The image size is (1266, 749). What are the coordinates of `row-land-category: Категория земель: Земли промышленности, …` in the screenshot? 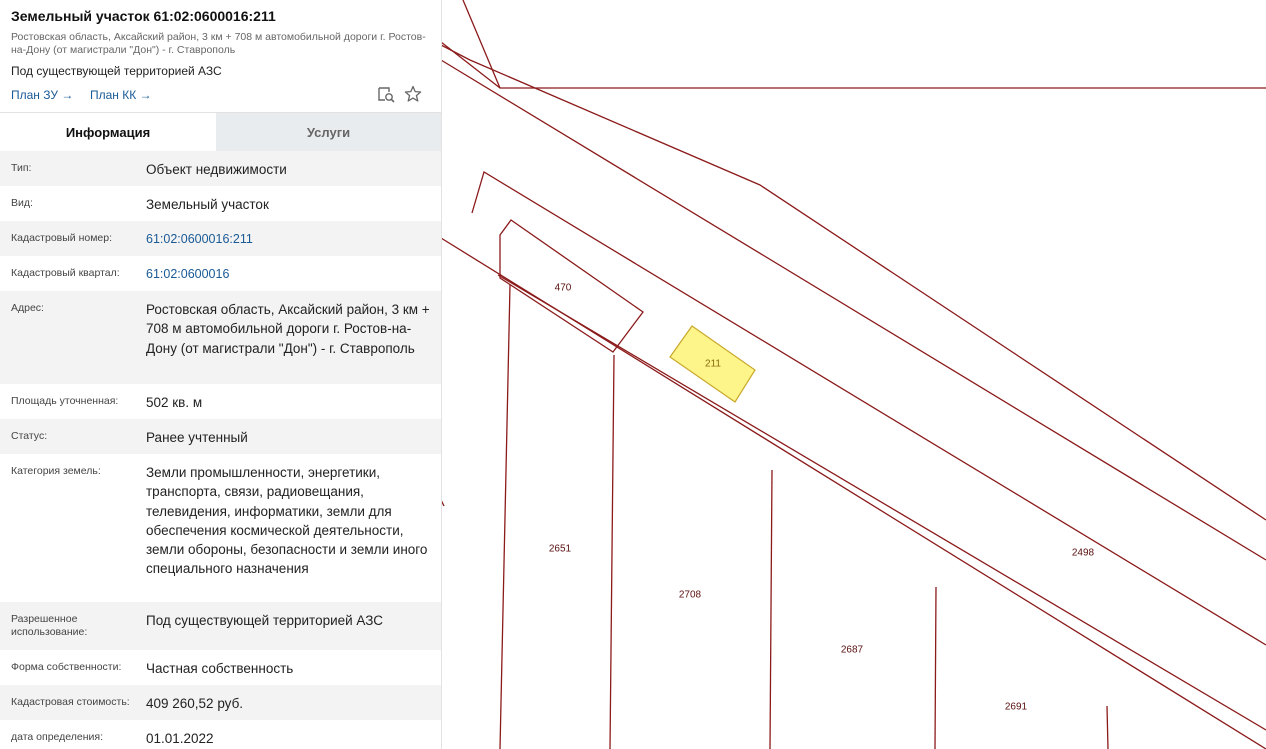 It's located at (220, 528).